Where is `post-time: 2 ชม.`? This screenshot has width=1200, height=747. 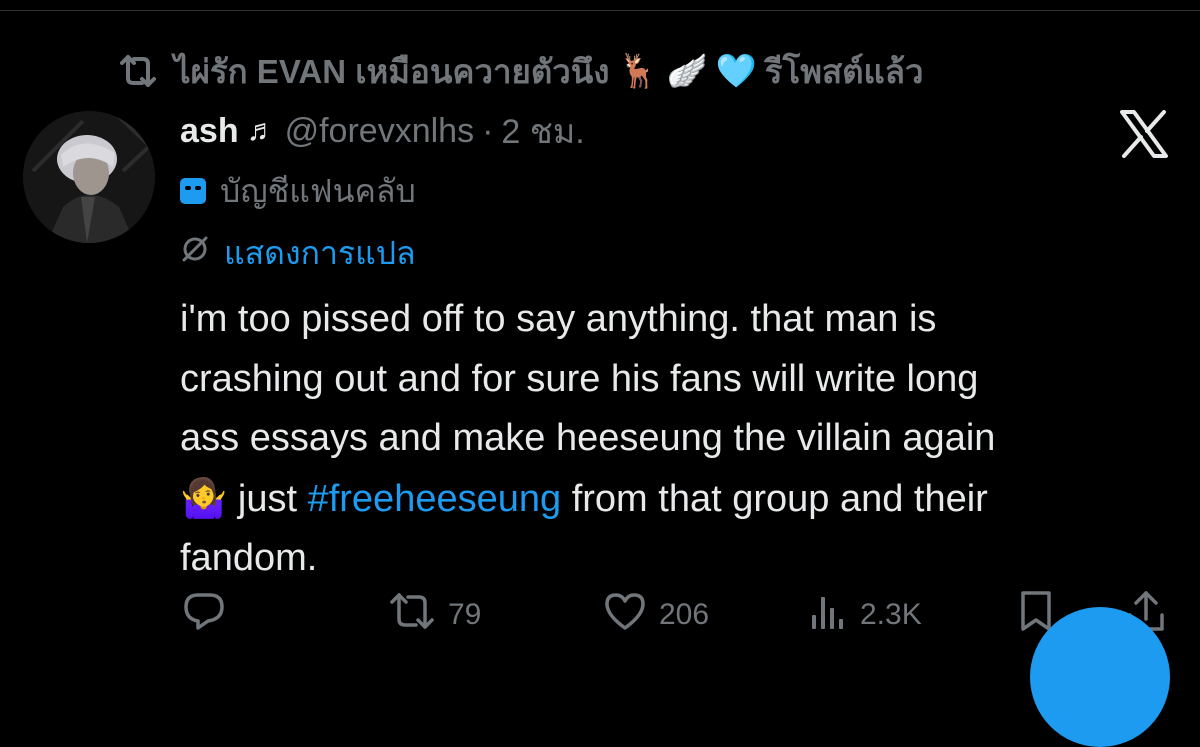
post-time: 2 ชม. is located at coordinates (542, 131).